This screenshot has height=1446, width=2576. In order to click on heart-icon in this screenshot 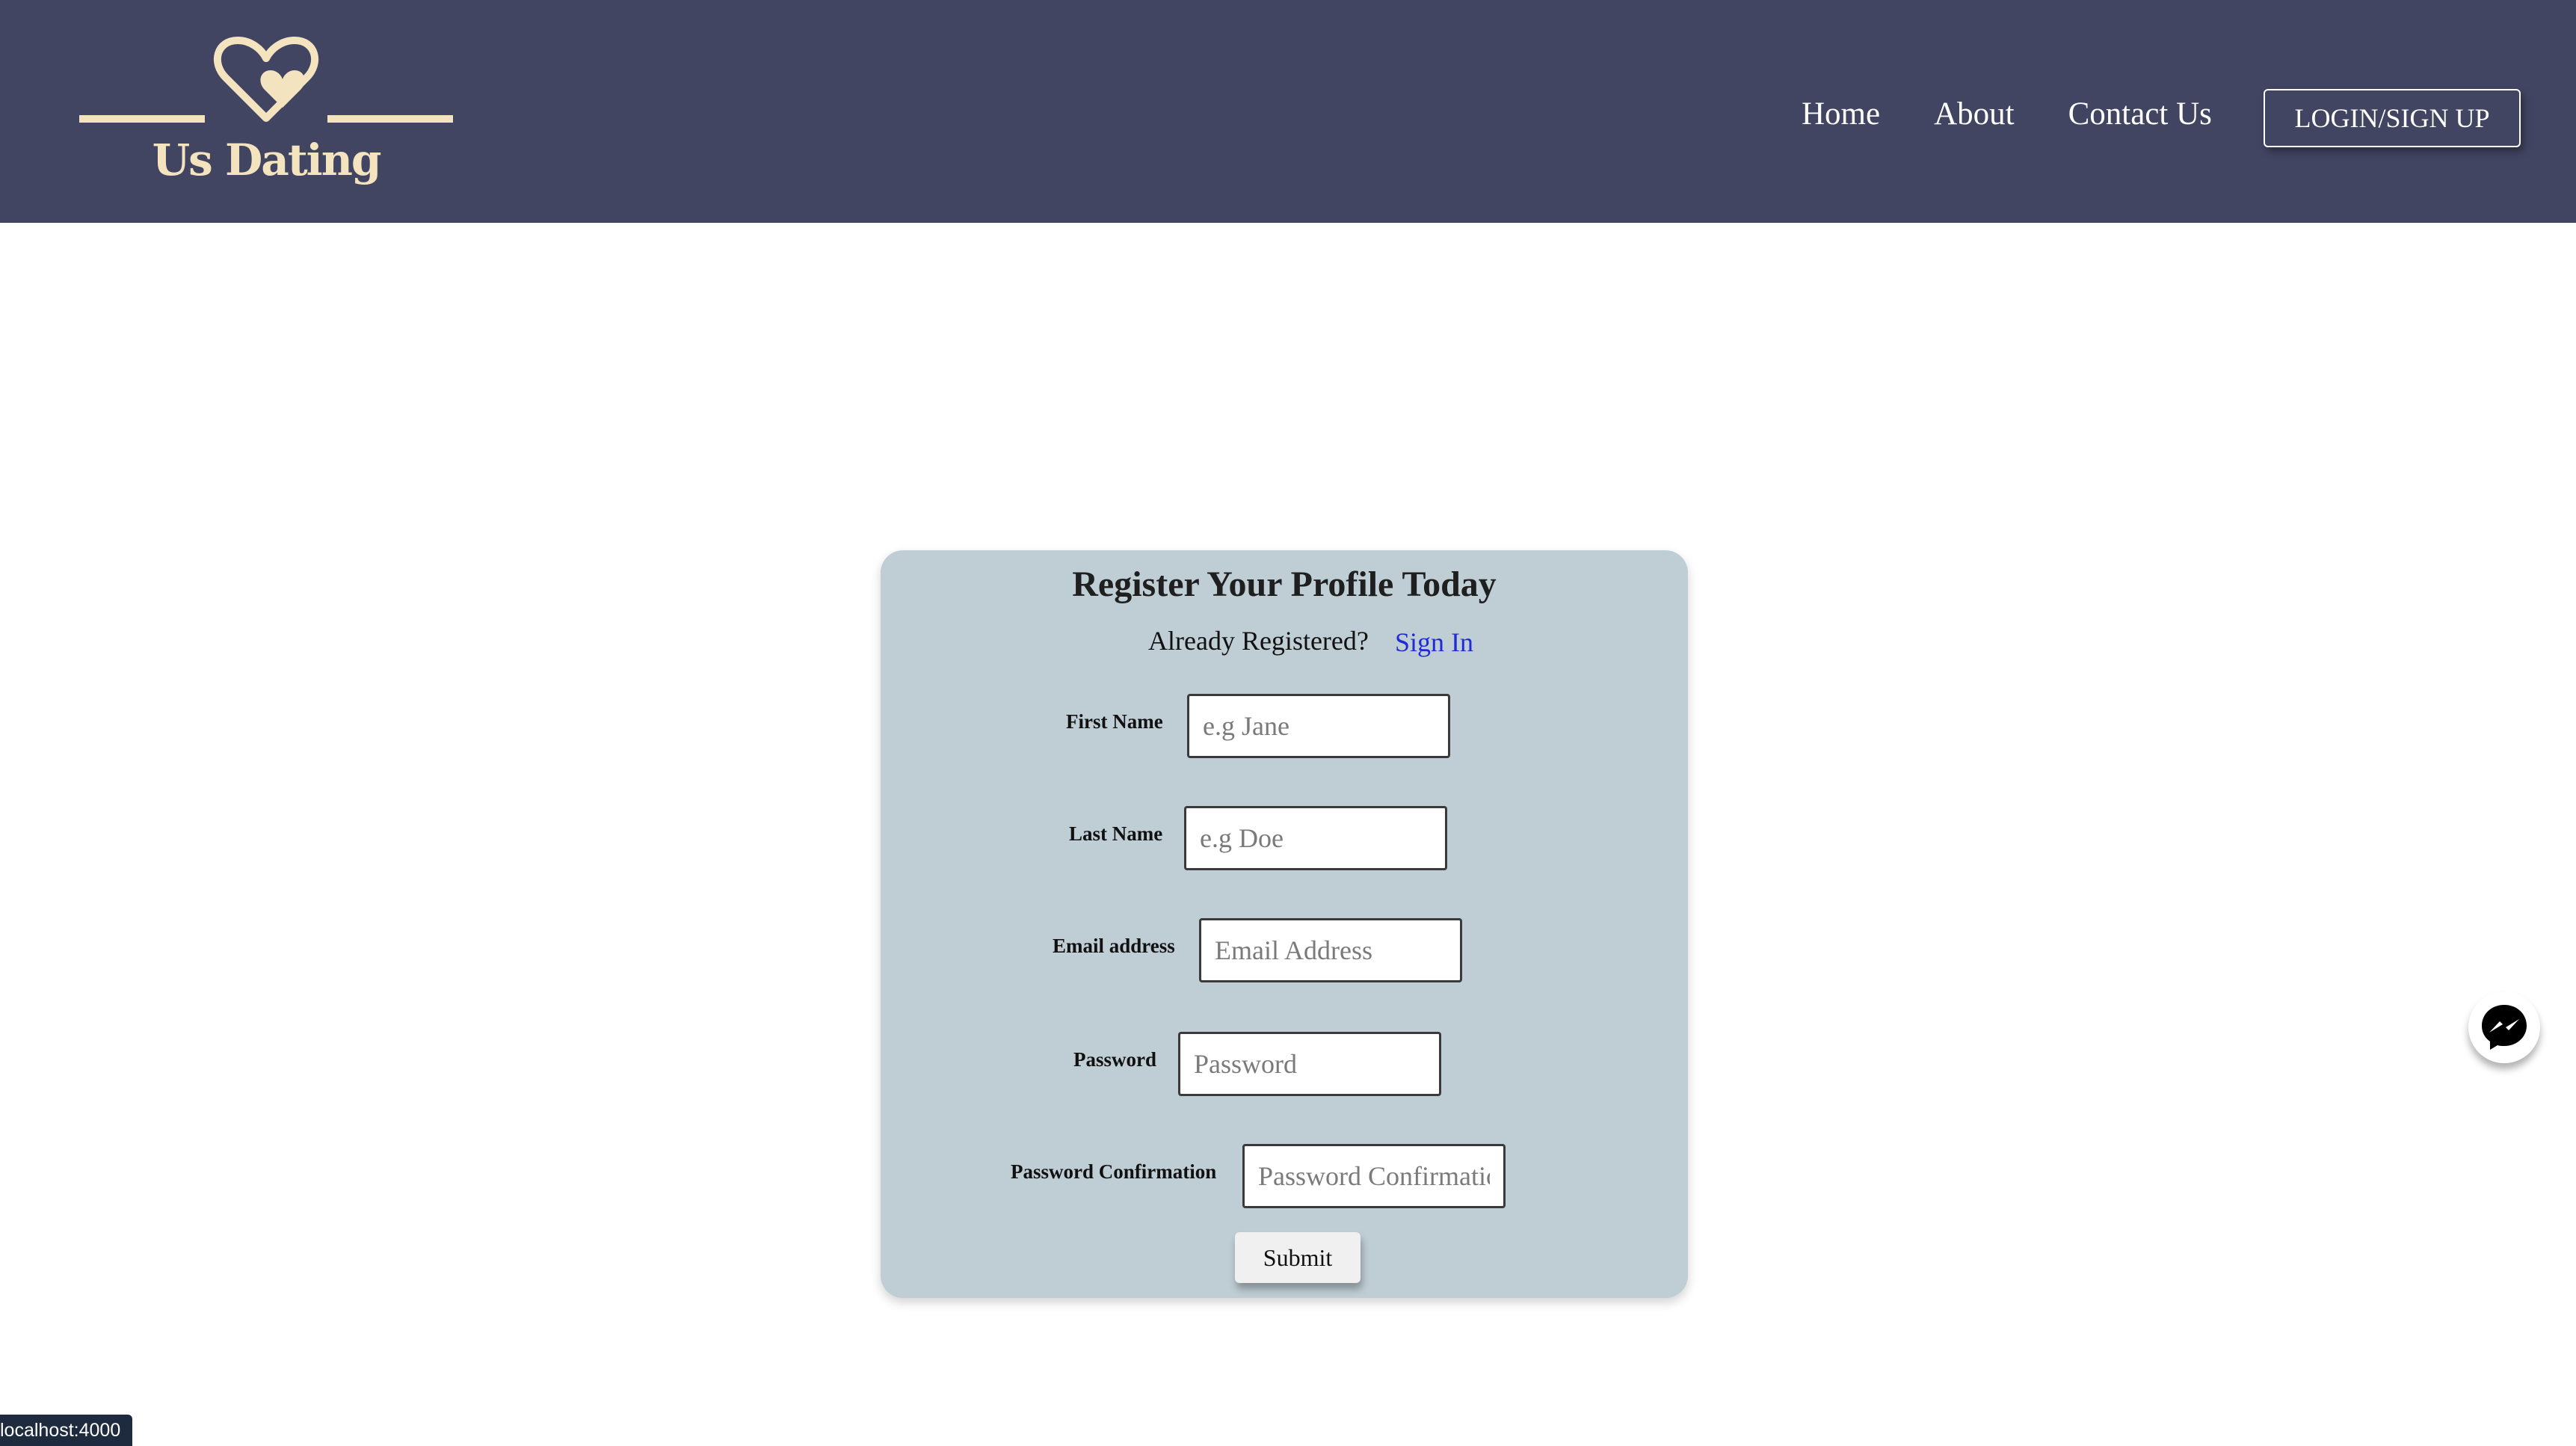, I will do `click(266, 80)`.